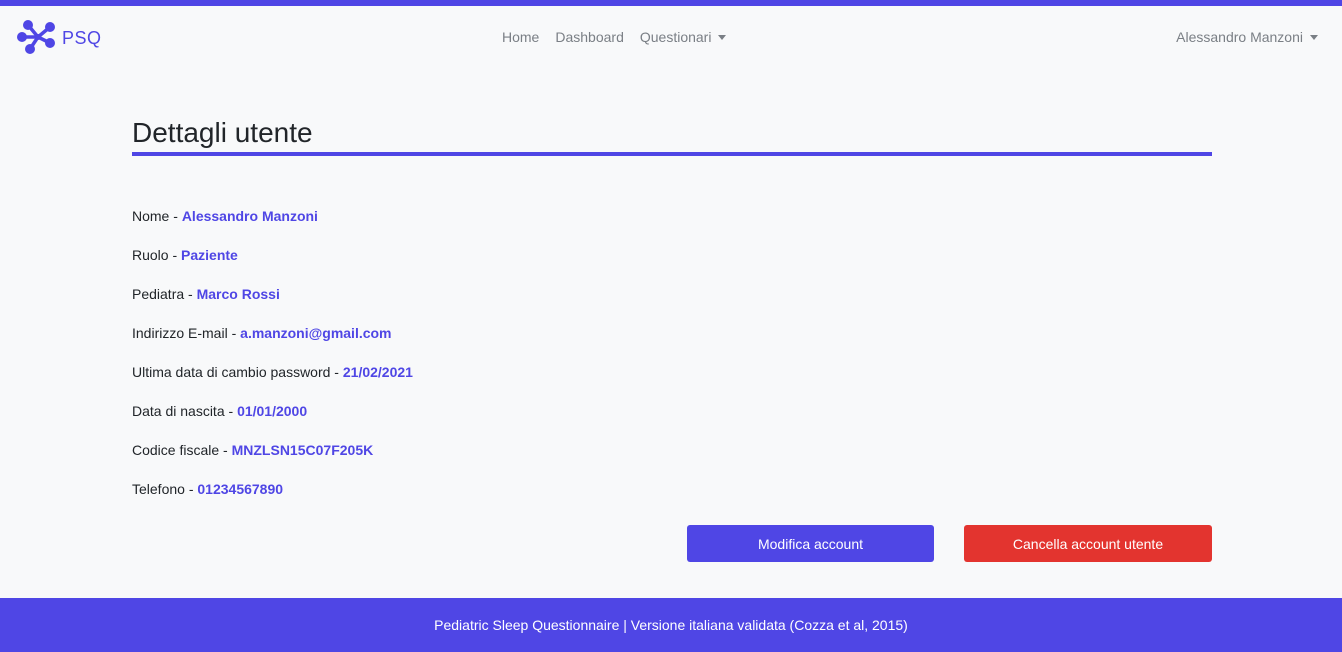 Image resolution: width=1342 pixels, height=652 pixels. I want to click on detail-row-phone: Telefono - 01234567890, so click(272, 498).